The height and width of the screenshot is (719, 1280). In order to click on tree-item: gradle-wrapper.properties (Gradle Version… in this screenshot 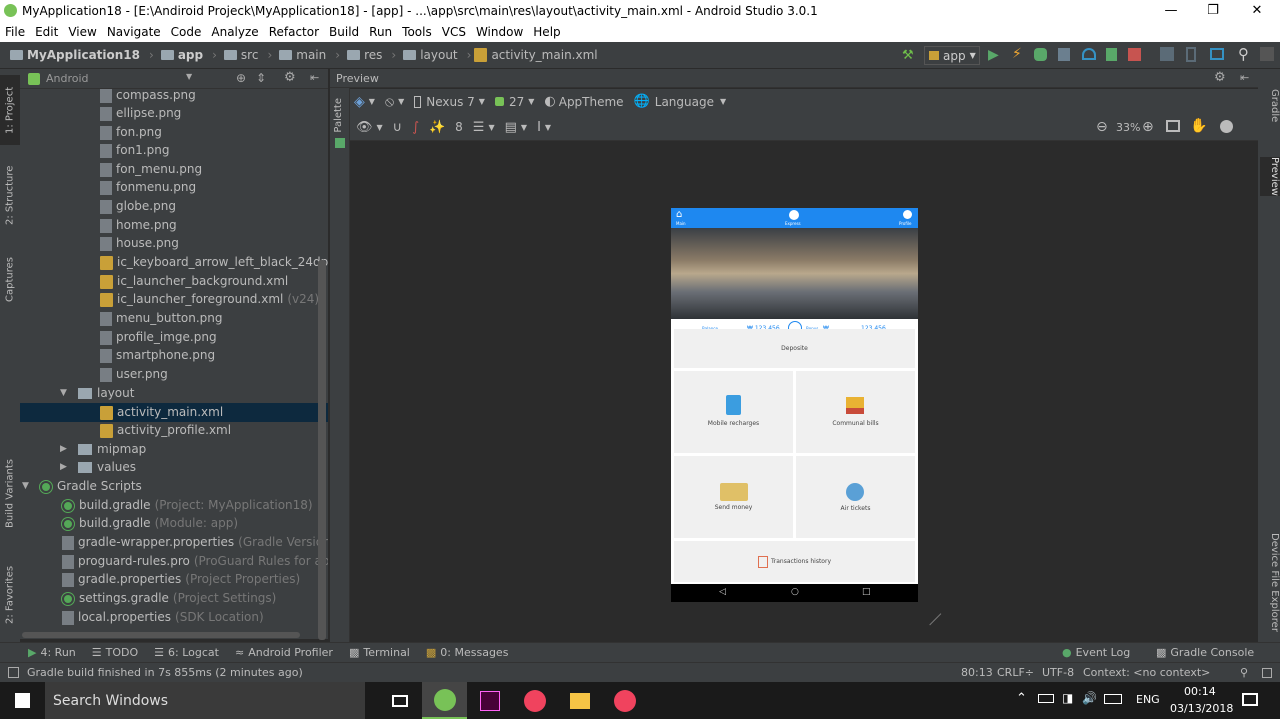, I will do `click(195, 542)`.